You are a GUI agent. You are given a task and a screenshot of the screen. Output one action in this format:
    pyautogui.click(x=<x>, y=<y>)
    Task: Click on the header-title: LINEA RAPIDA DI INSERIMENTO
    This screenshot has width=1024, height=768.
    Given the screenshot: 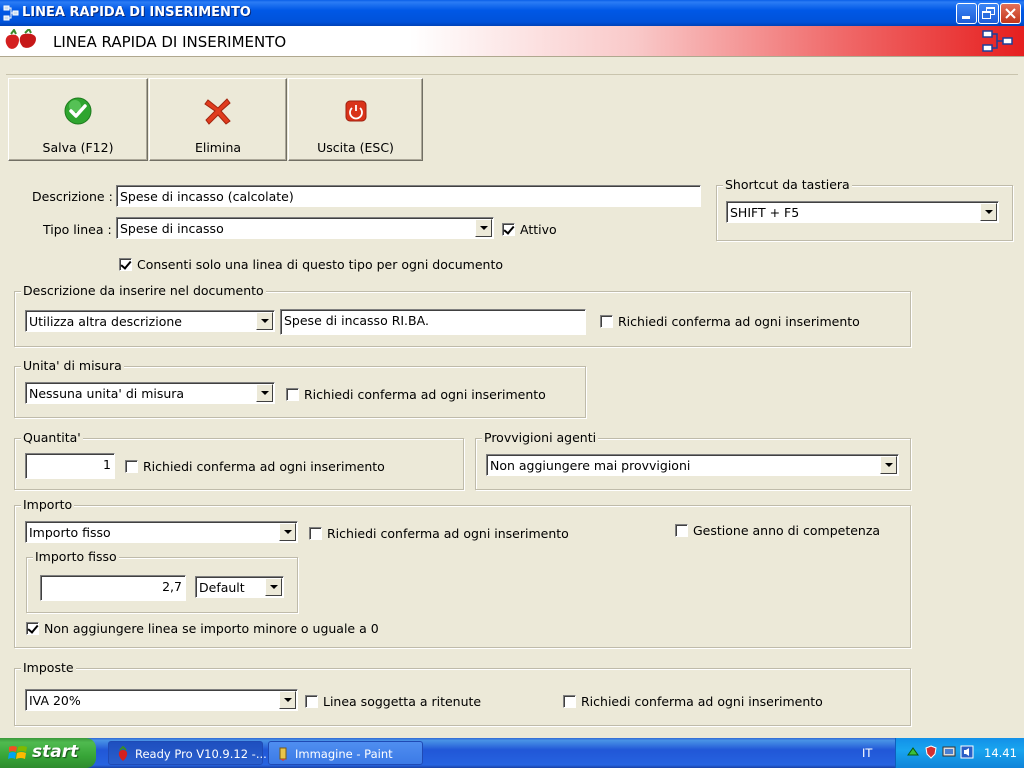 What is the action you would take?
    pyautogui.click(x=170, y=42)
    